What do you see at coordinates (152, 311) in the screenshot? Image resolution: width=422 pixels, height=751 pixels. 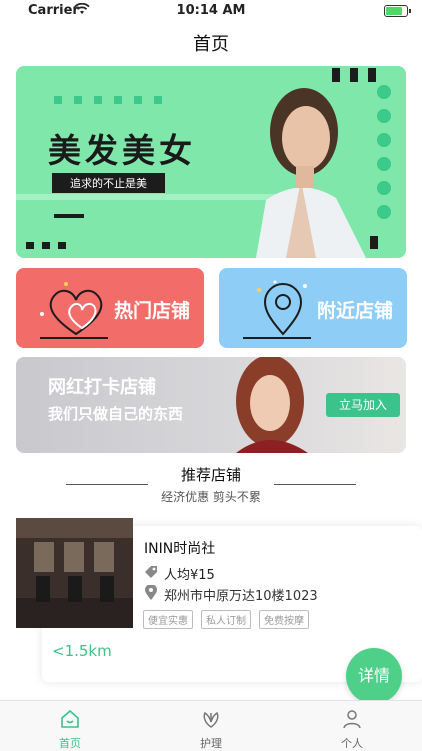 I see `hot-shops-label: 热门店铺` at bounding box center [152, 311].